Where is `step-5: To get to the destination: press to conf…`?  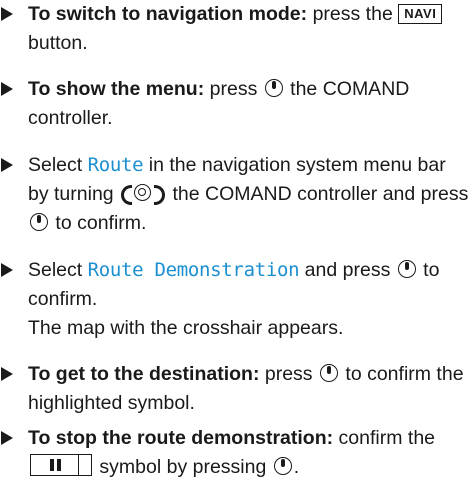
step-5: To get to the destination: press to conf… is located at coordinates (235, 389).